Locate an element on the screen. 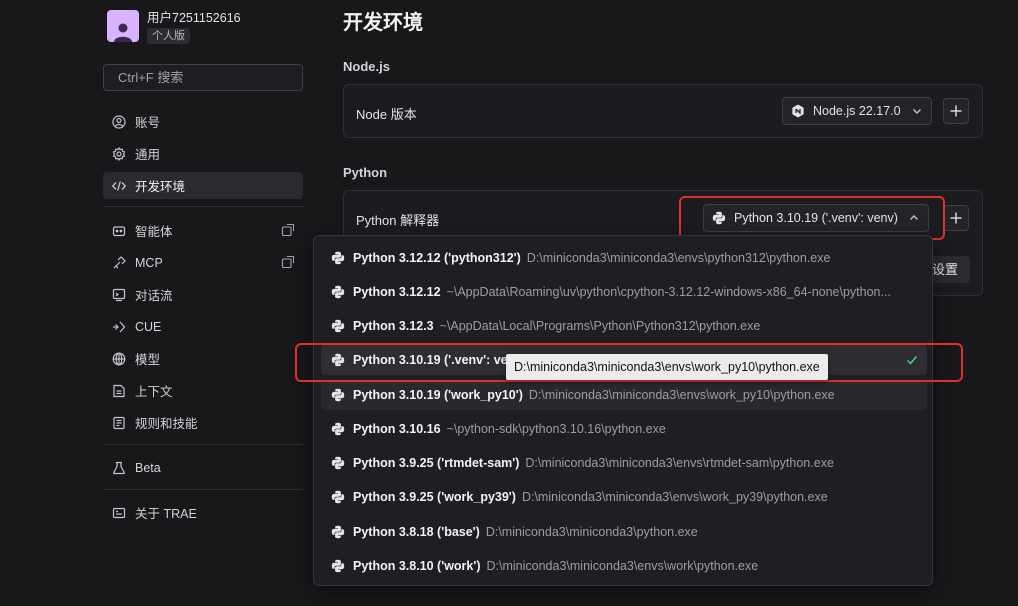  node-card: Node 版本 Node.js 22.17.0 is located at coordinates (663, 111).